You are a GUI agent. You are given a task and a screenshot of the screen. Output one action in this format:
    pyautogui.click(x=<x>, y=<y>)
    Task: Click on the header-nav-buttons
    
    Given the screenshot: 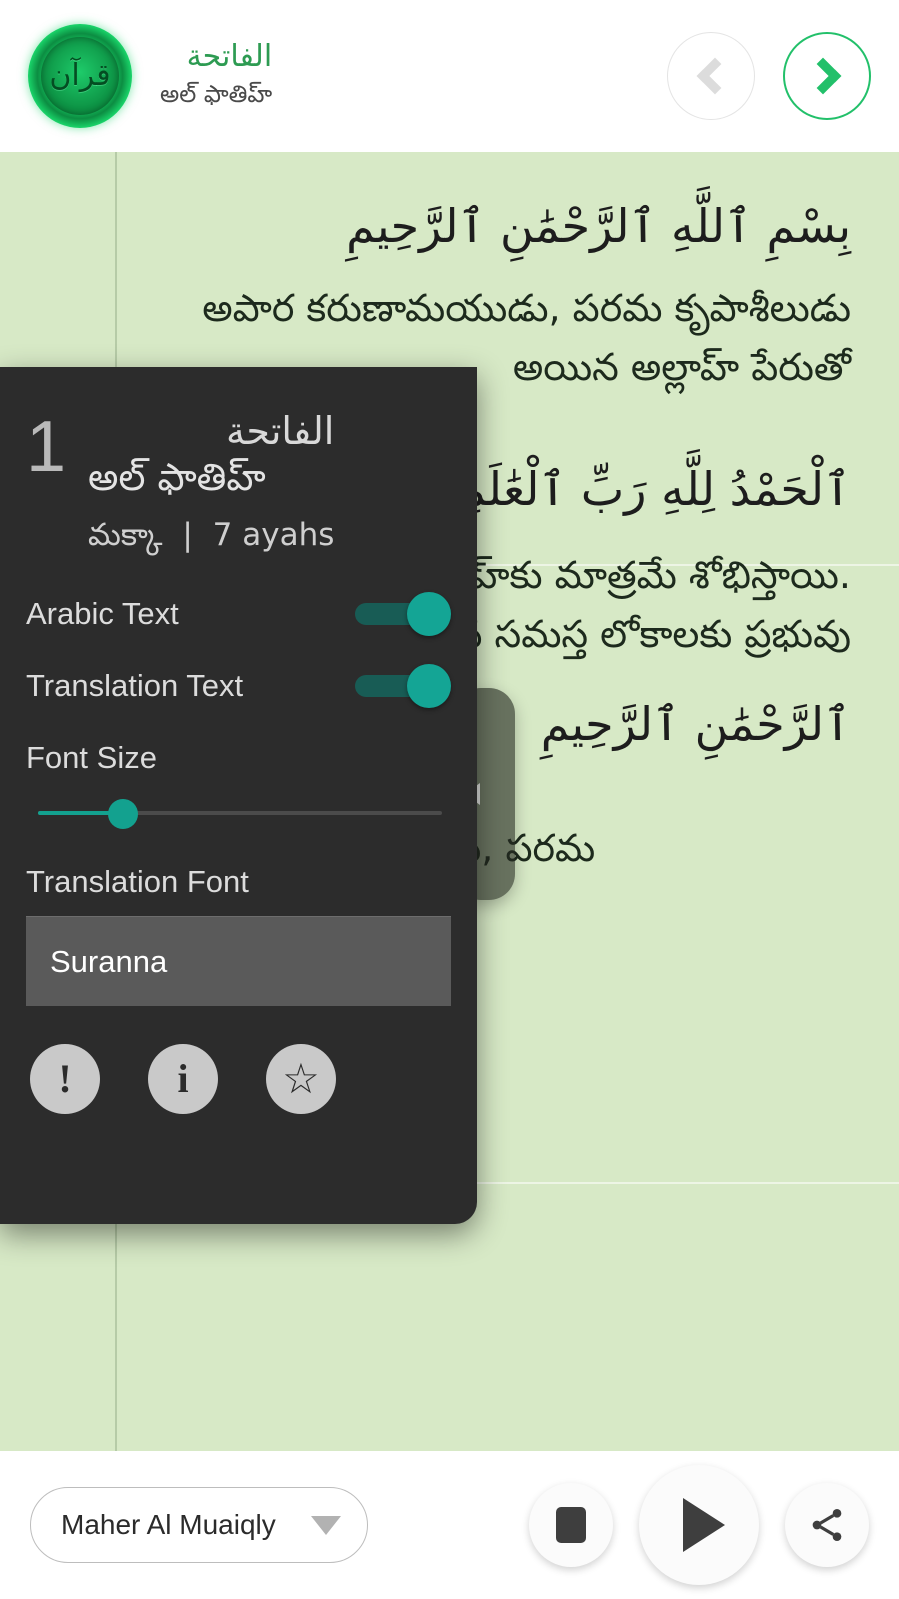 What is the action you would take?
    pyautogui.click(x=769, y=76)
    